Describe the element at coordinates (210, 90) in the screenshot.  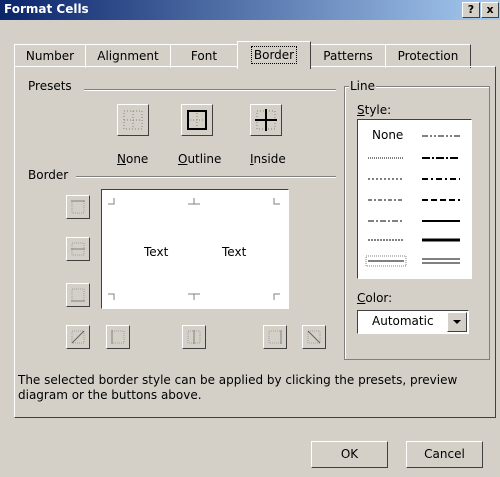
I see `presets-divider` at that location.